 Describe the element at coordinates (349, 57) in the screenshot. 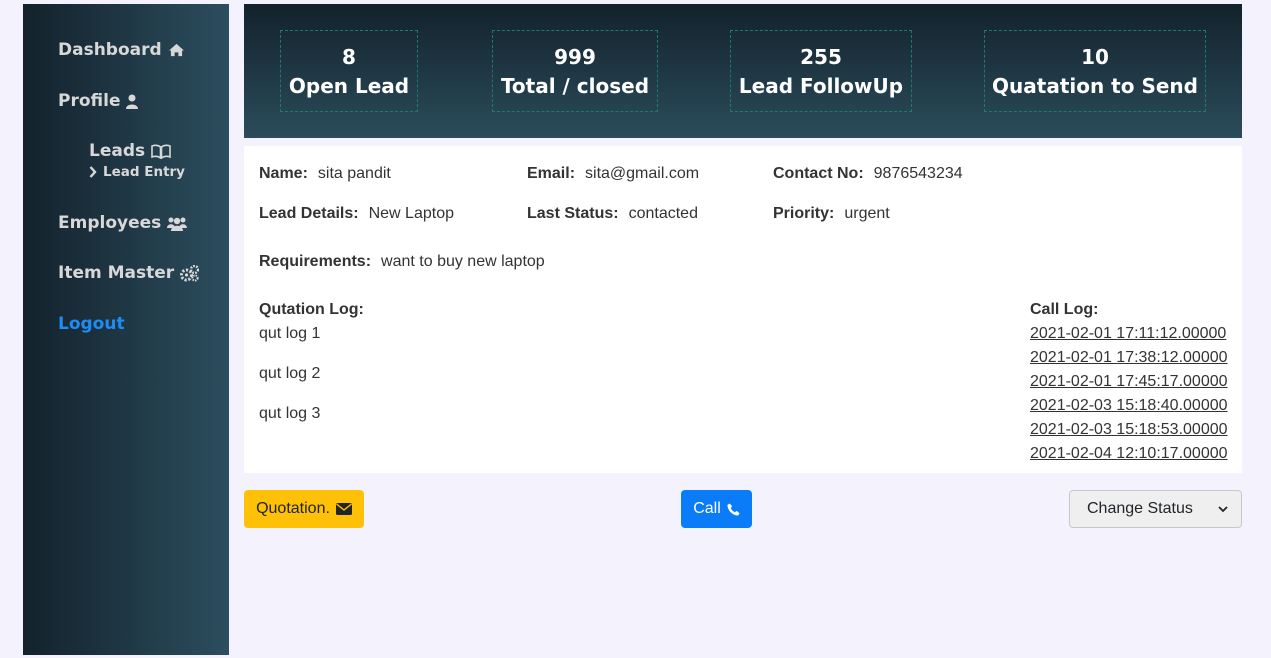

I see `stat-value: 8` at that location.